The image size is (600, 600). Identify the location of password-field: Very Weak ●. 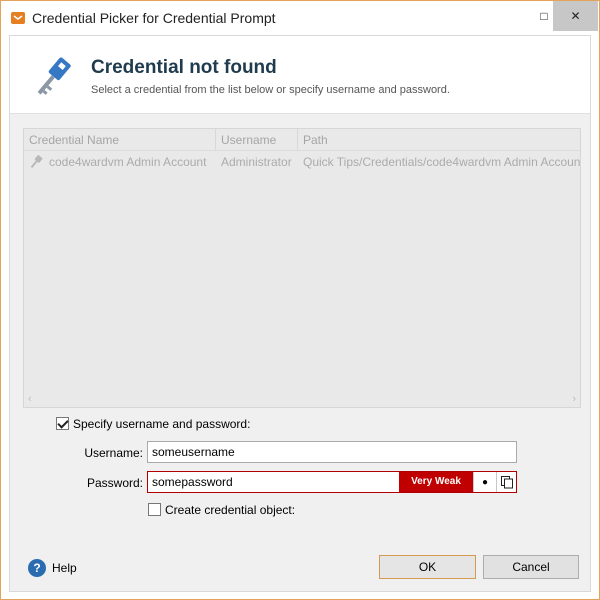
(332, 482).